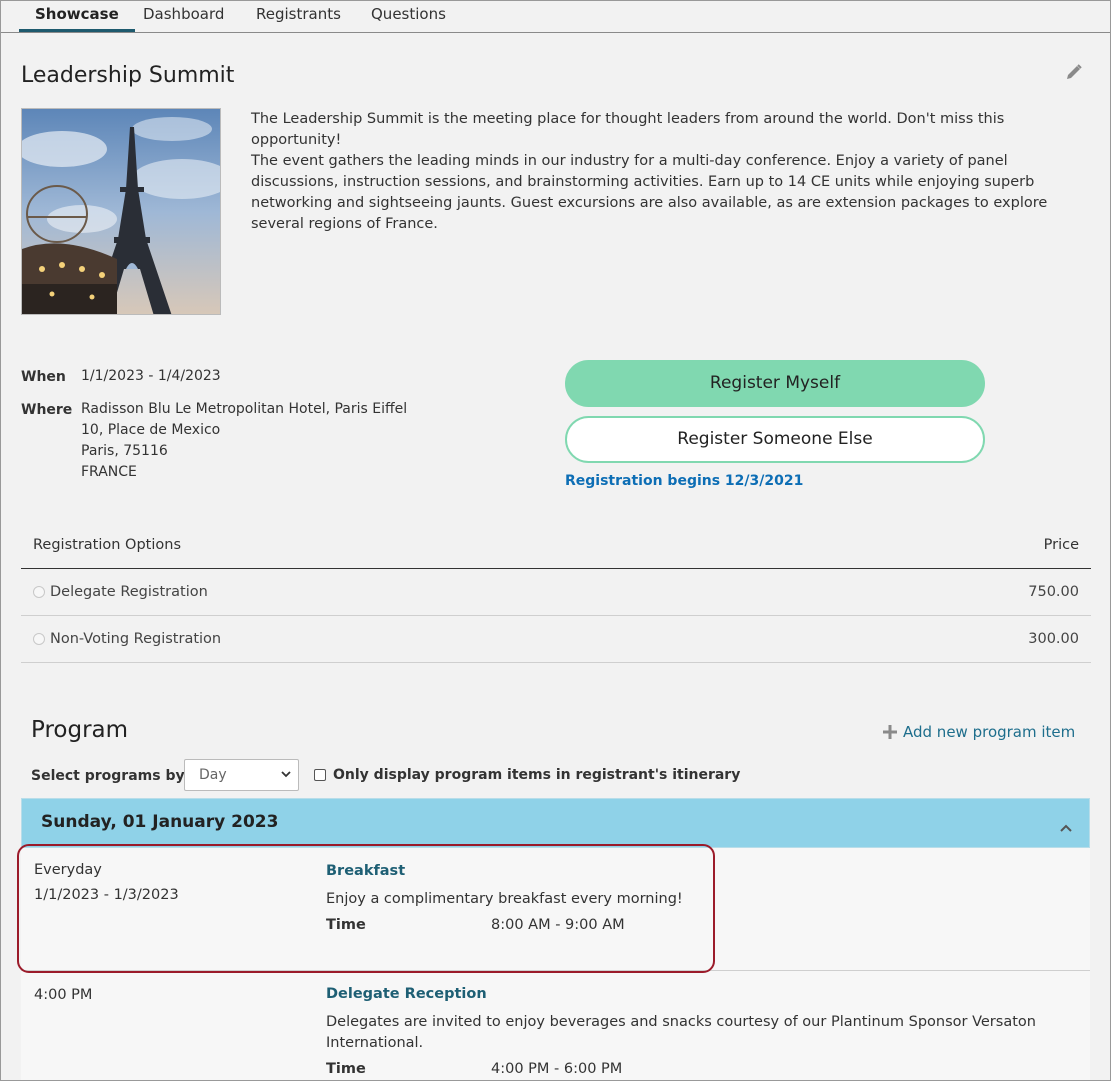 The image size is (1111, 1081). I want to click on tab-questions: Questions, so click(408, 16).